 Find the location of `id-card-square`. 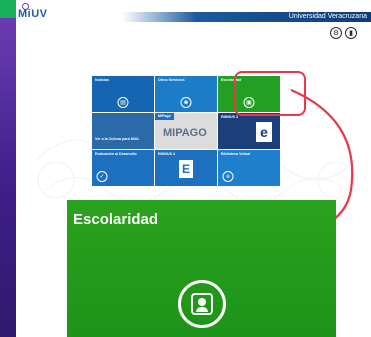

id-card-square is located at coordinates (201, 304).